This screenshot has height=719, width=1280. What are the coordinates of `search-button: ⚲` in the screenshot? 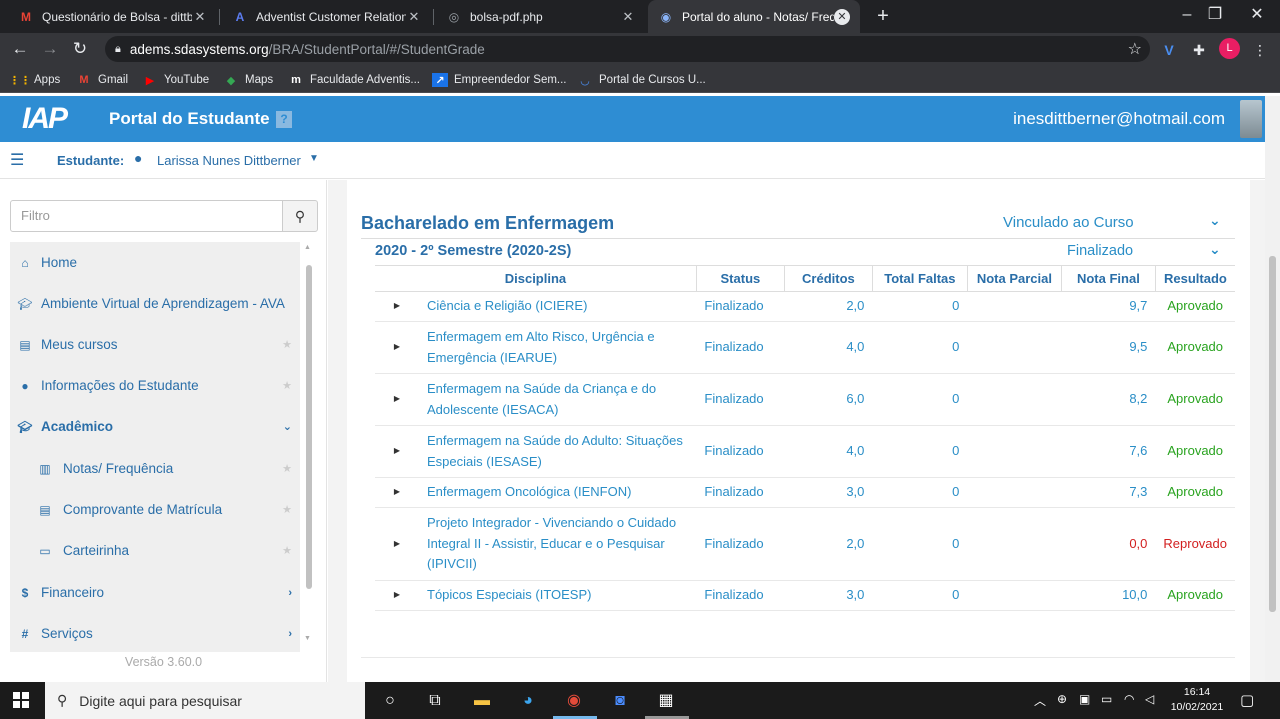 It's located at (300, 216).